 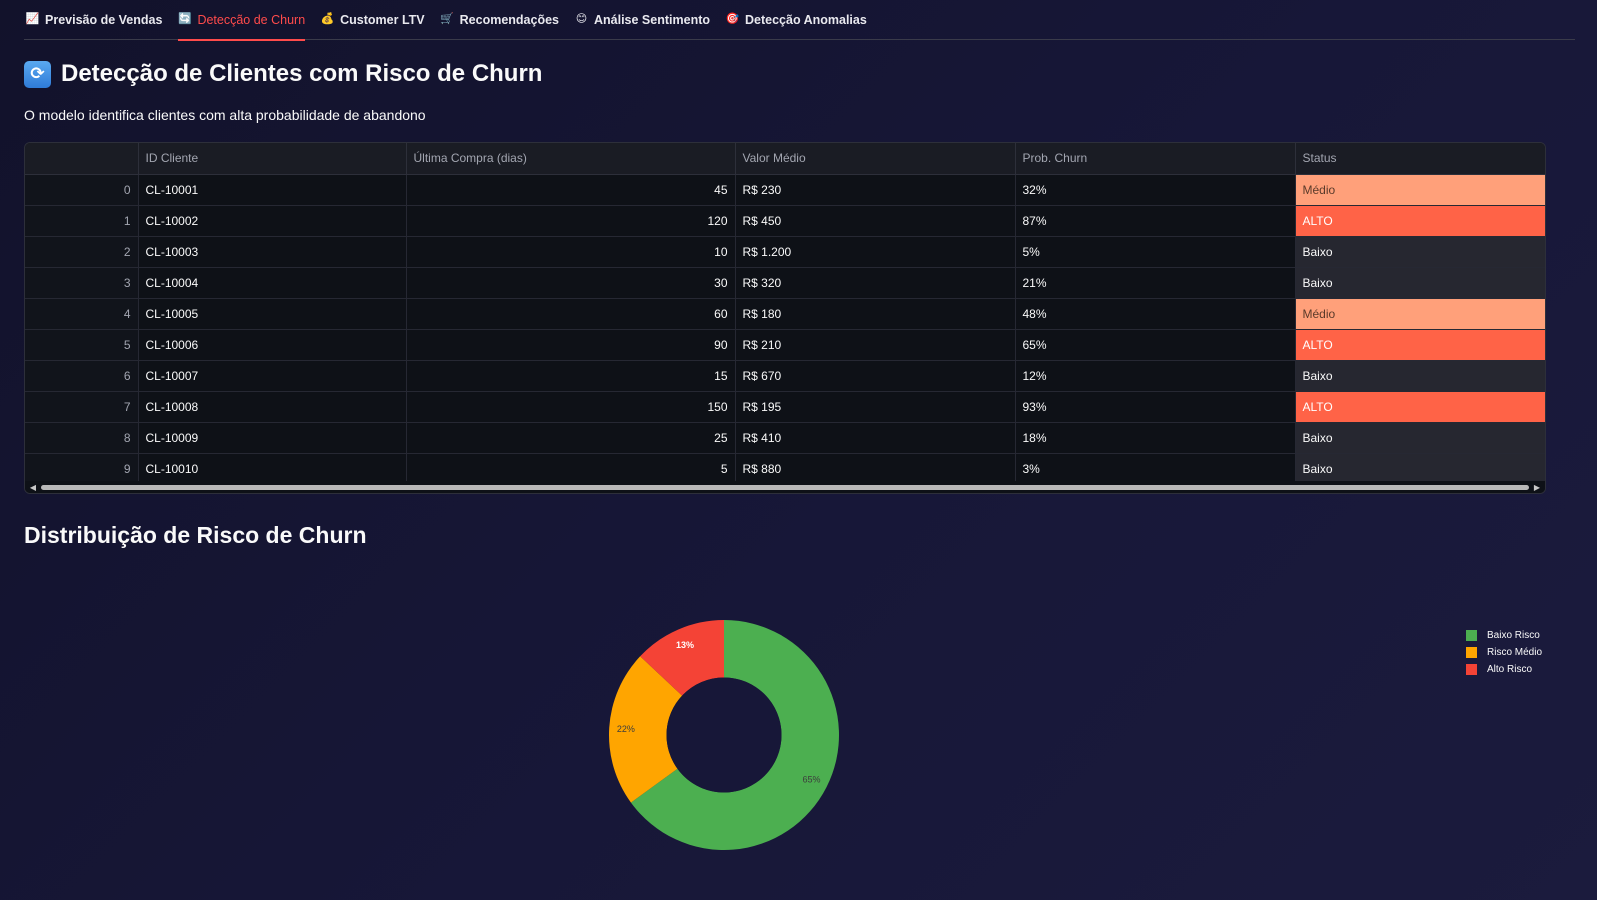 I want to click on cell-ultima-compra: 45, so click(x=571, y=190).